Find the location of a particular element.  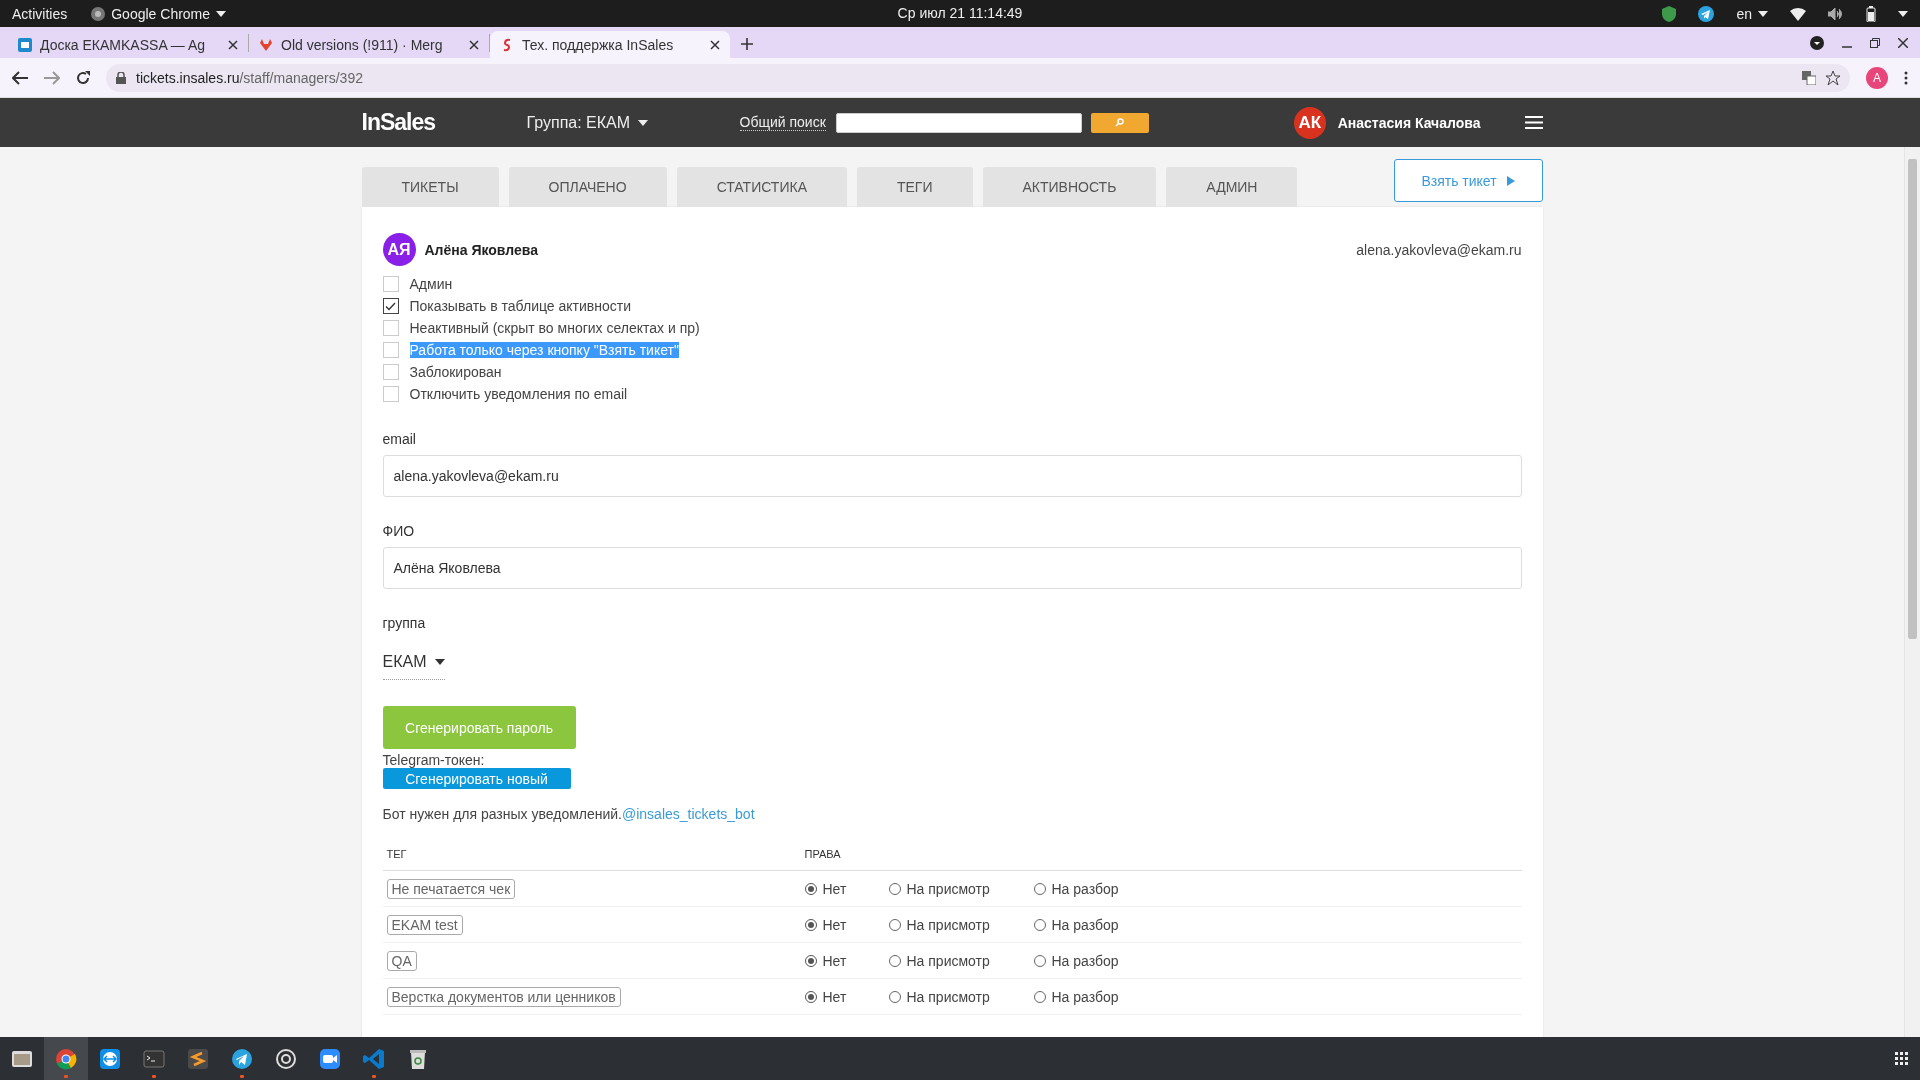

browser-tab: Тех. поддержка InSales is located at coordinates (610, 44).